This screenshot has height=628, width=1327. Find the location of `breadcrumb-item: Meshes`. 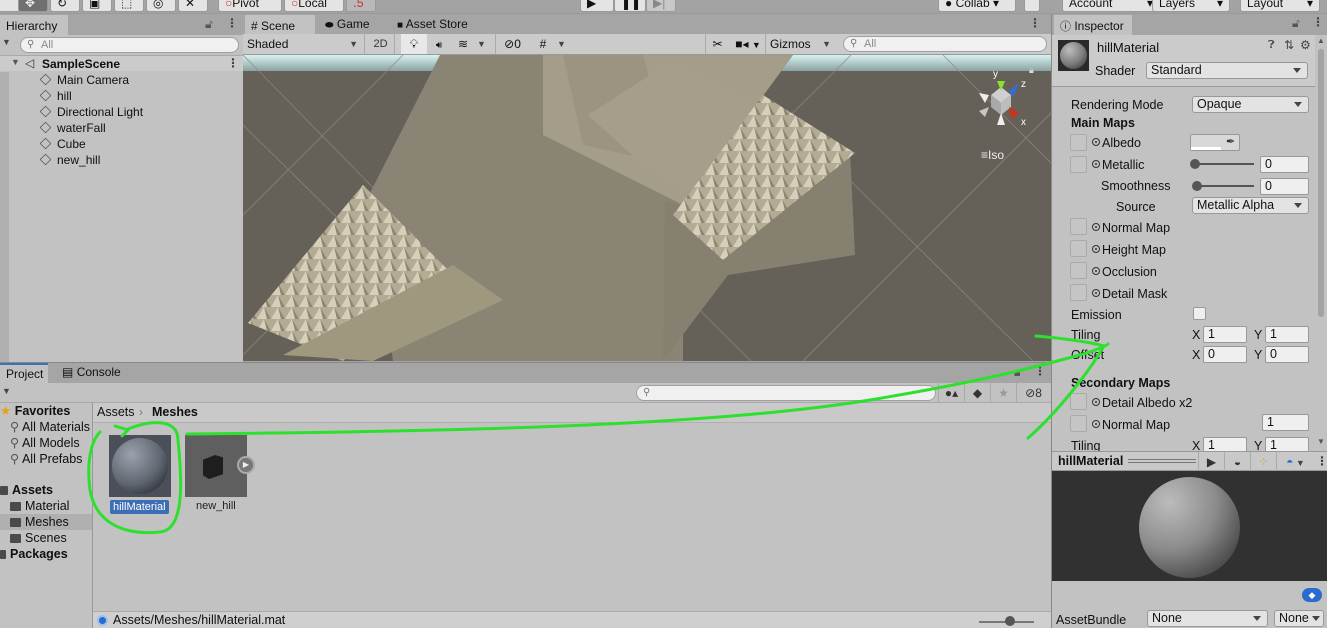

breadcrumb-item: Meshes is located at coordinates (175, 412).